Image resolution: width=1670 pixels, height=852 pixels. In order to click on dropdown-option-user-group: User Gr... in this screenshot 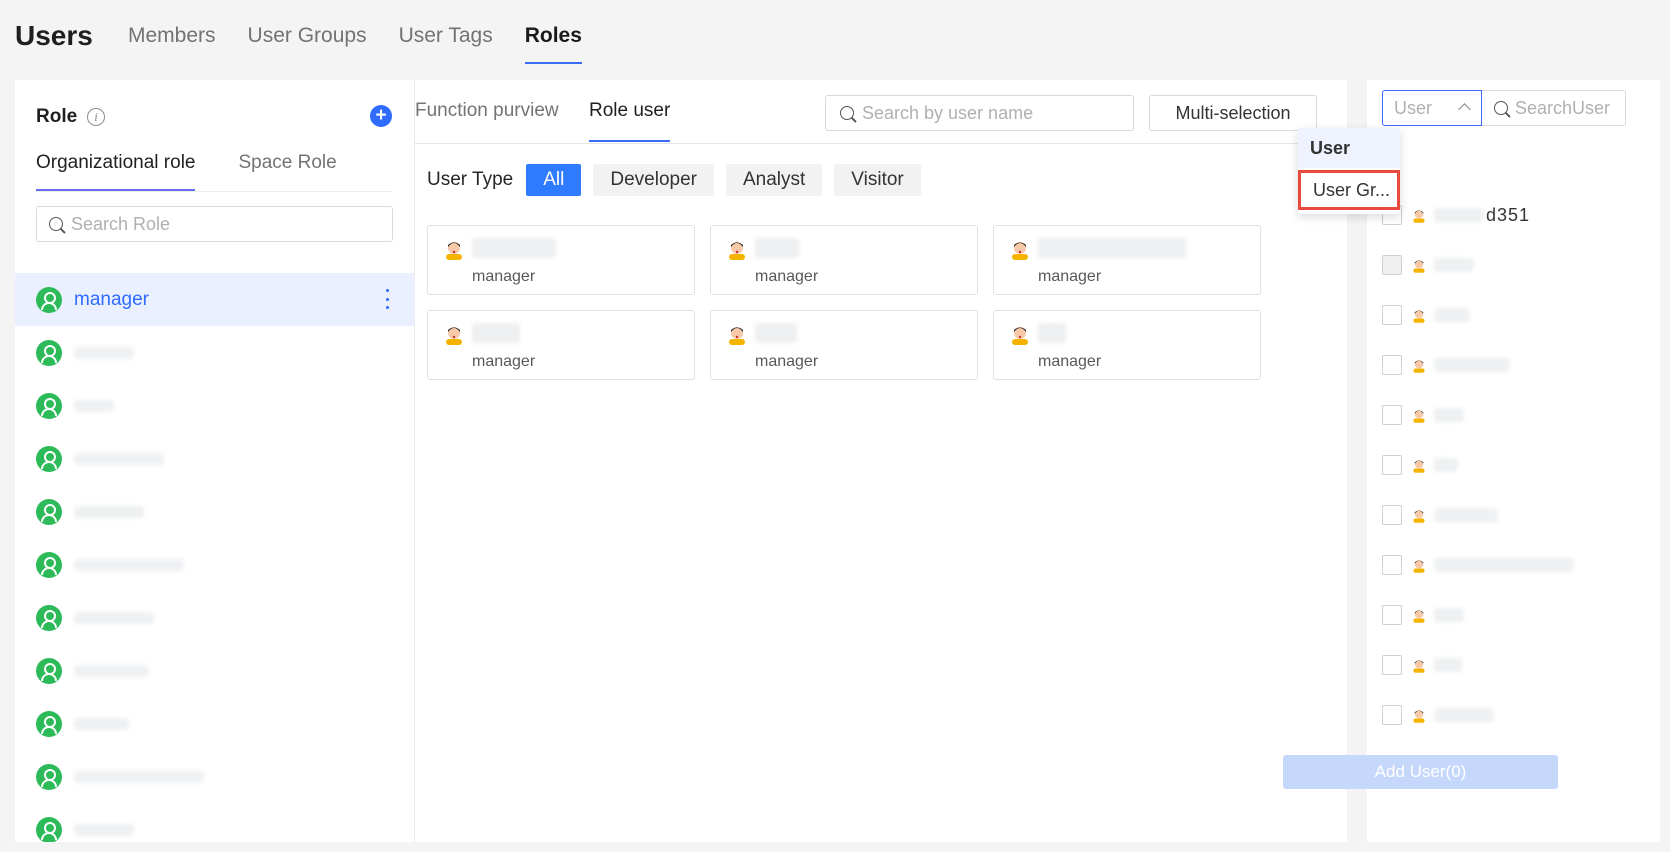, I will do `click(1349, 190)`.